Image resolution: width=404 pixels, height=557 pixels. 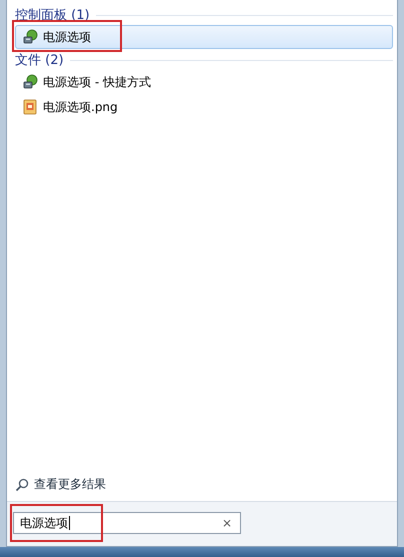 I want to click on more-results-link: 查看更多结果, so click(x=202, y=485).